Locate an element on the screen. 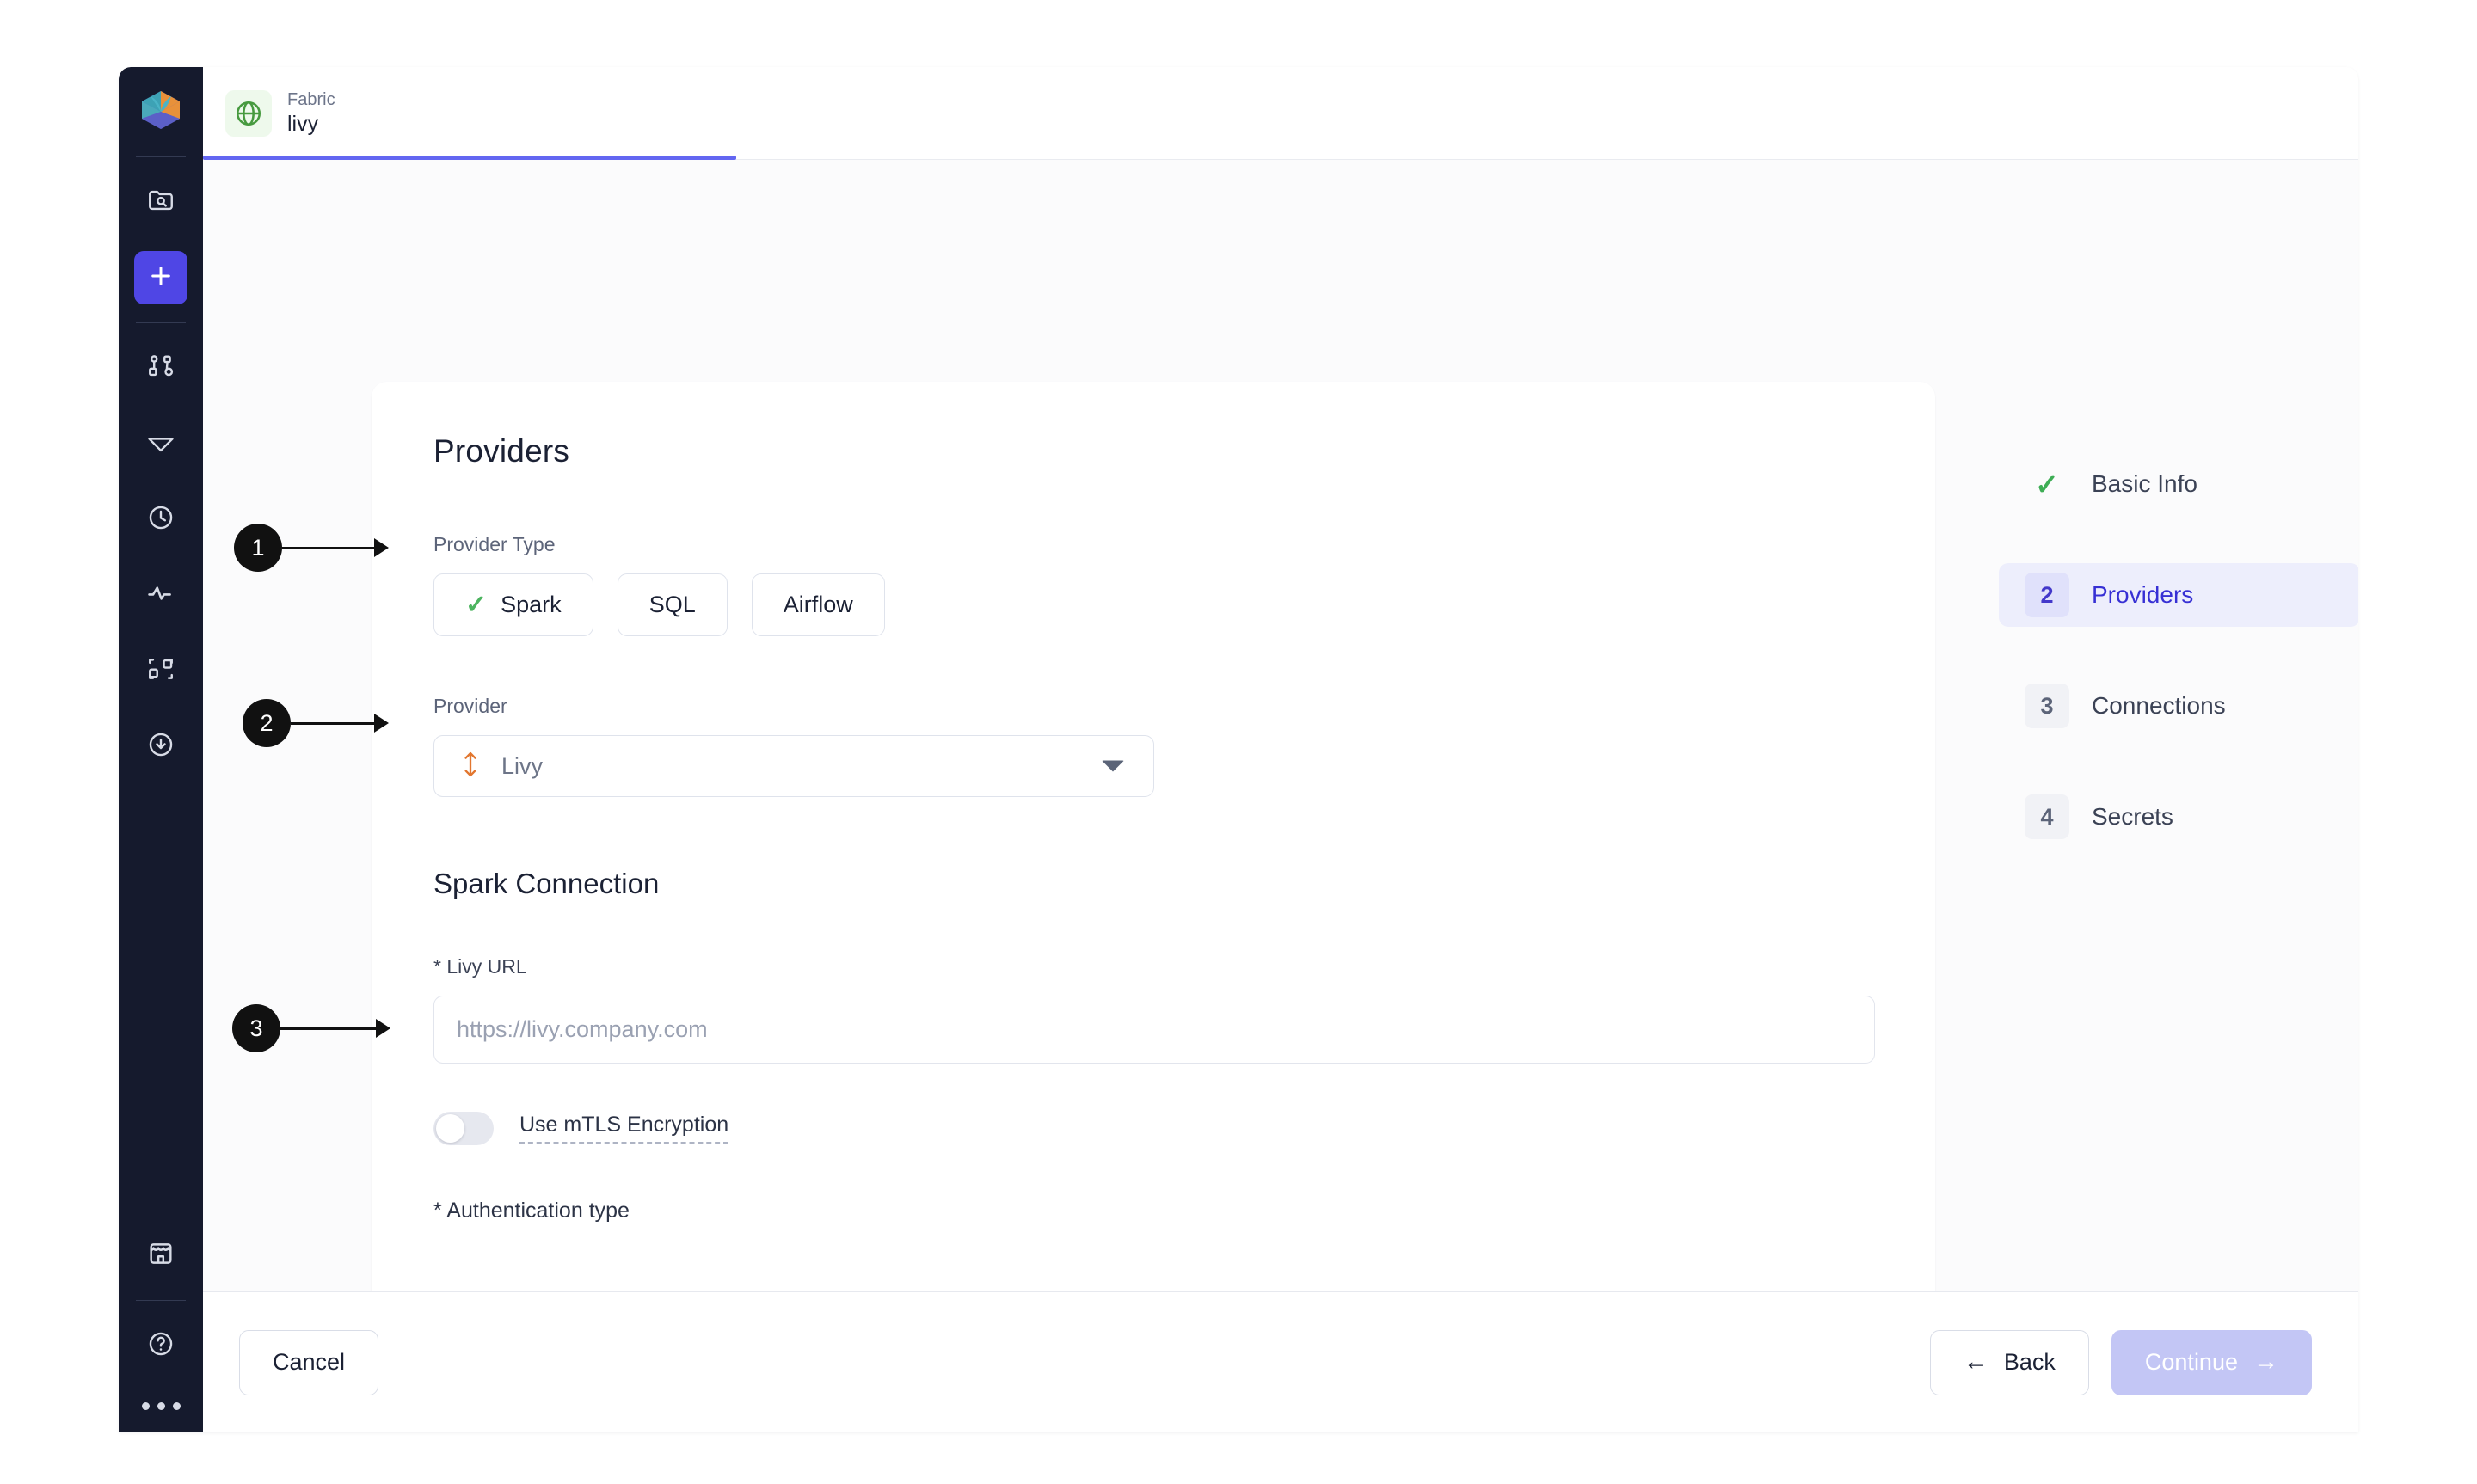 Image resolution: width=2477 pixels, height=1484 pixels. toggle-knob is located at coordinates (450, 1128).